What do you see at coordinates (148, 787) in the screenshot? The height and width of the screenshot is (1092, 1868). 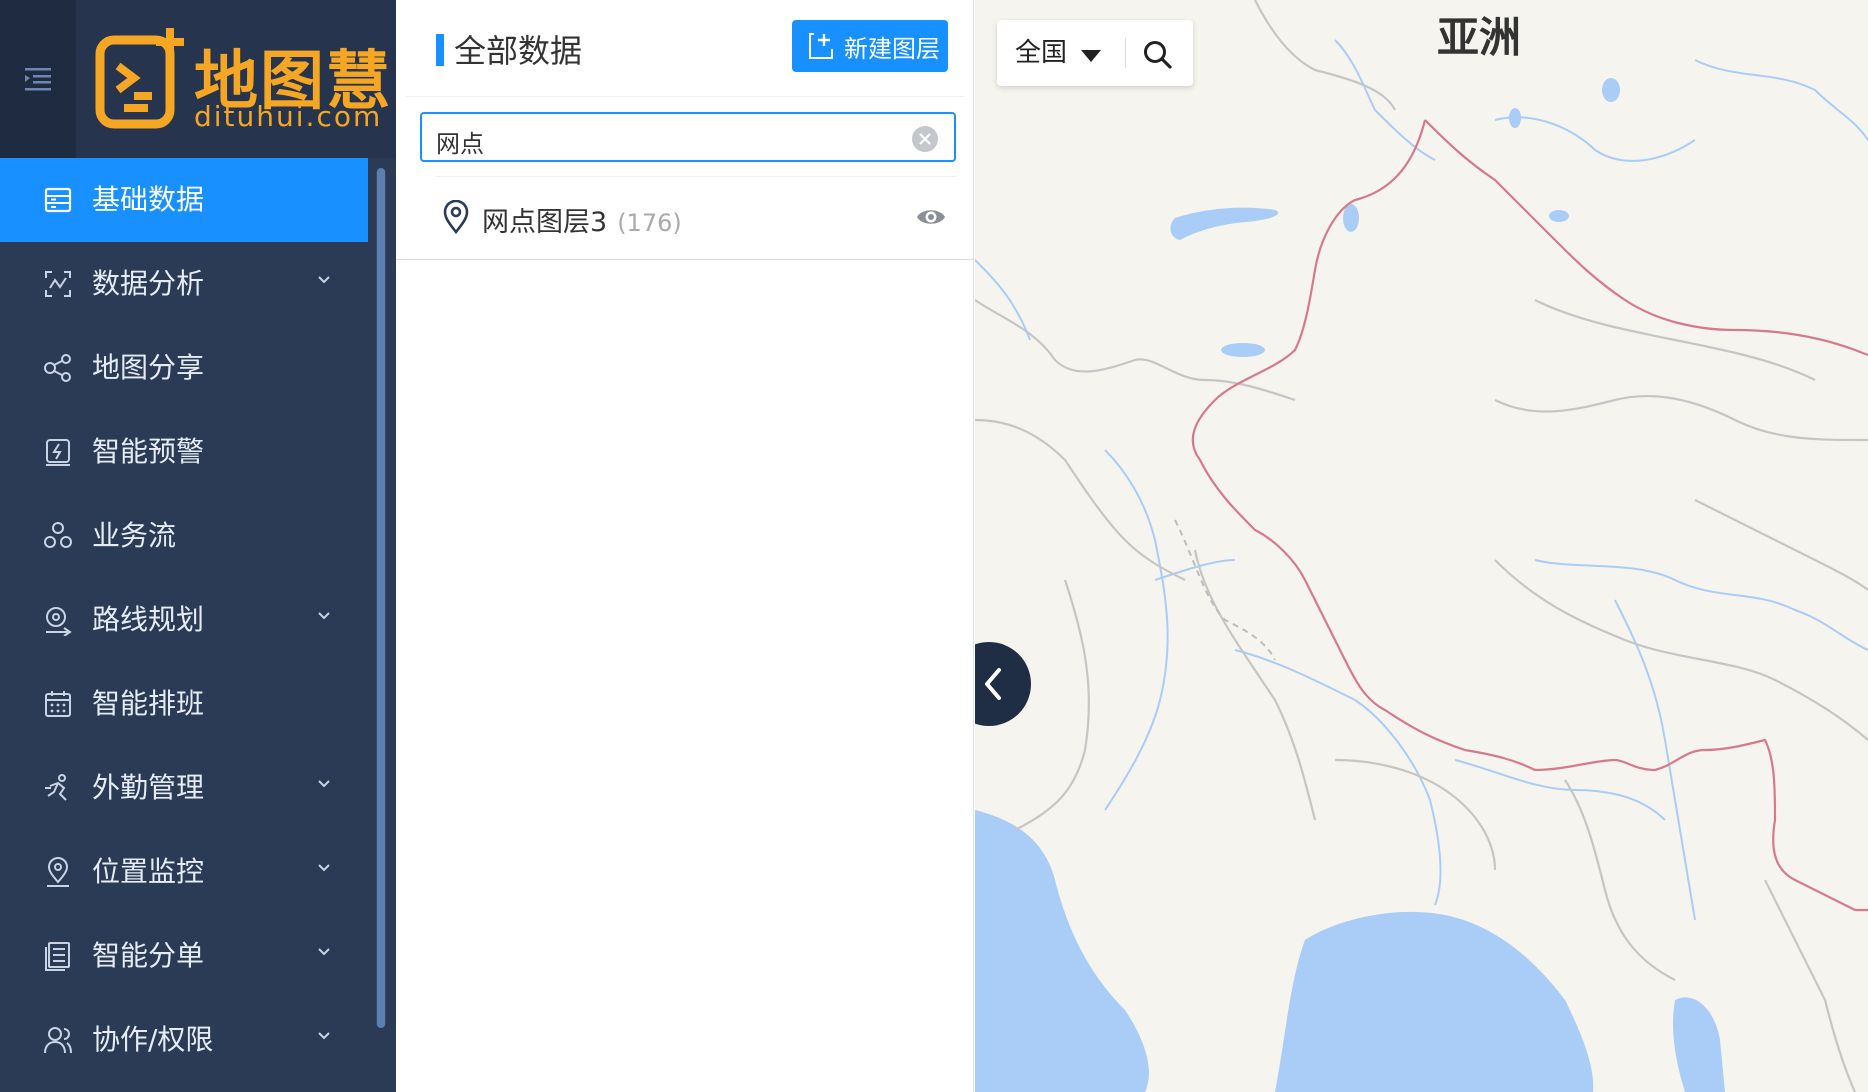 I see `sidebar-item-label: 外勤管理` at bounding box center [148, 787].